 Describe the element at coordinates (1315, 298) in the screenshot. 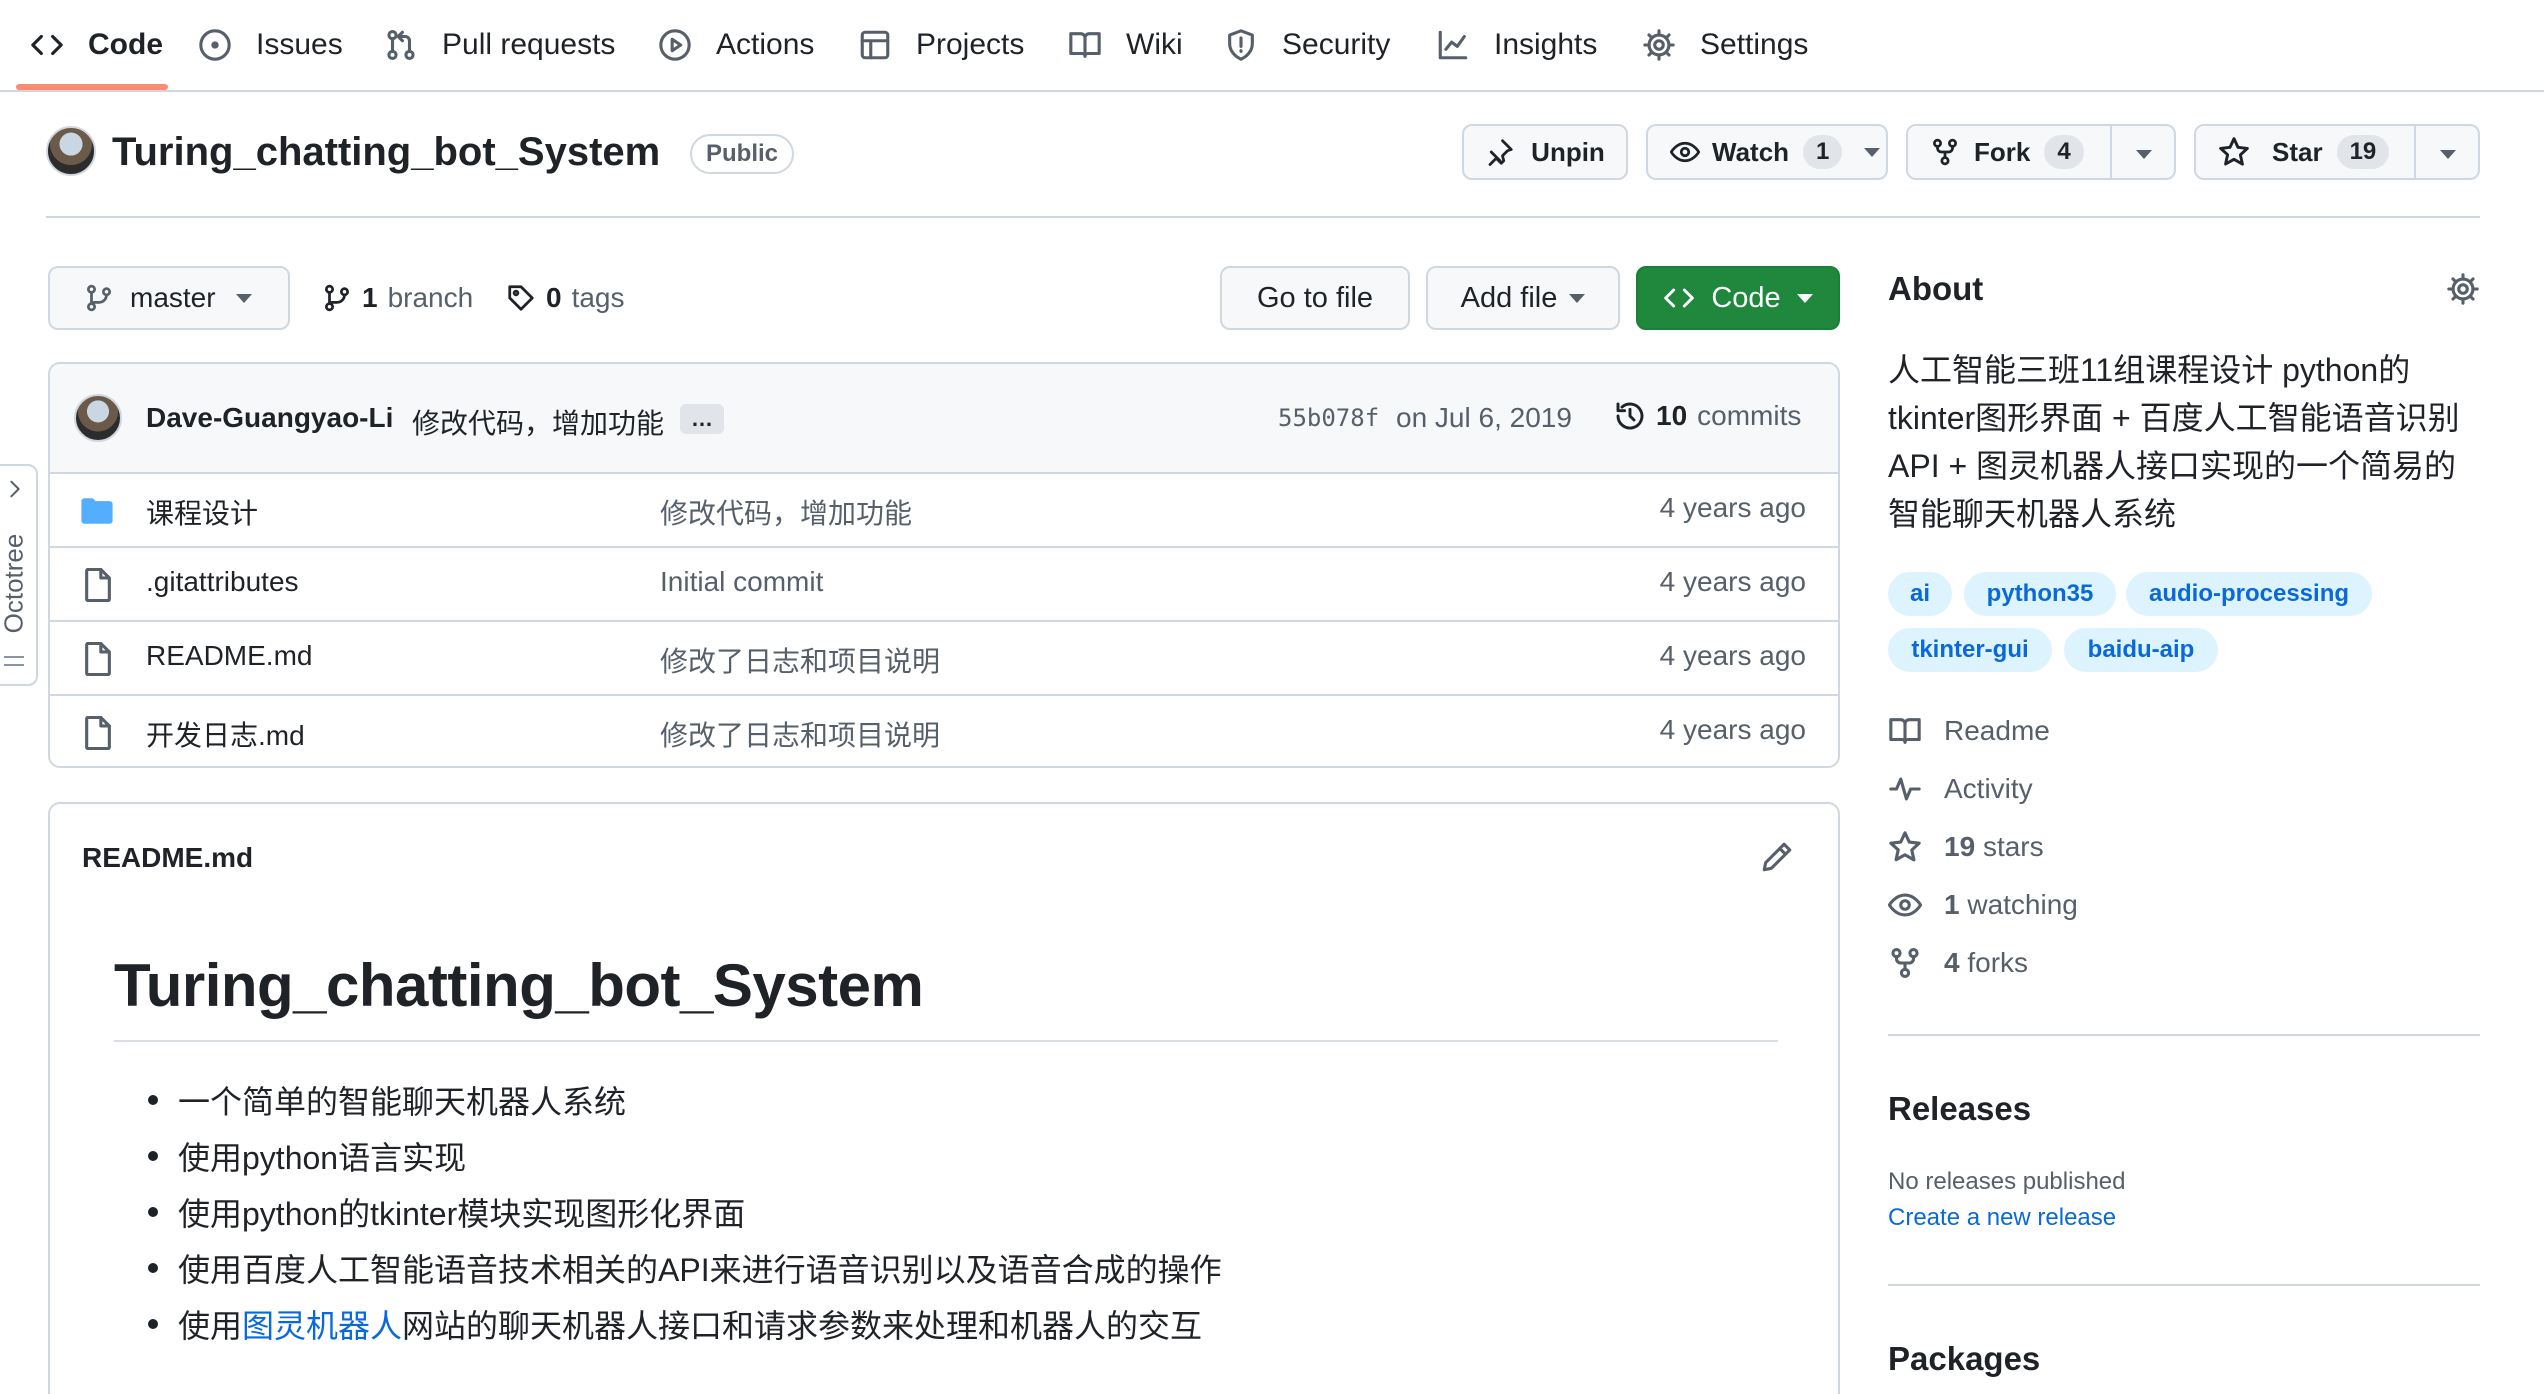

I see `go-to-file-button: Go to file` at that location.